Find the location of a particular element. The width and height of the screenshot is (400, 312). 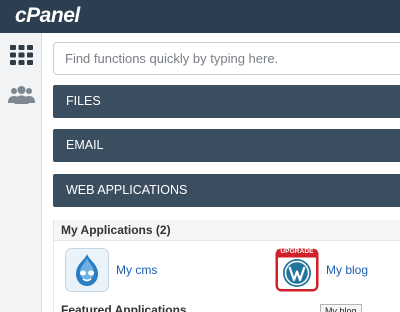

top-bar: cPanel is located at coordinates (200, 16).